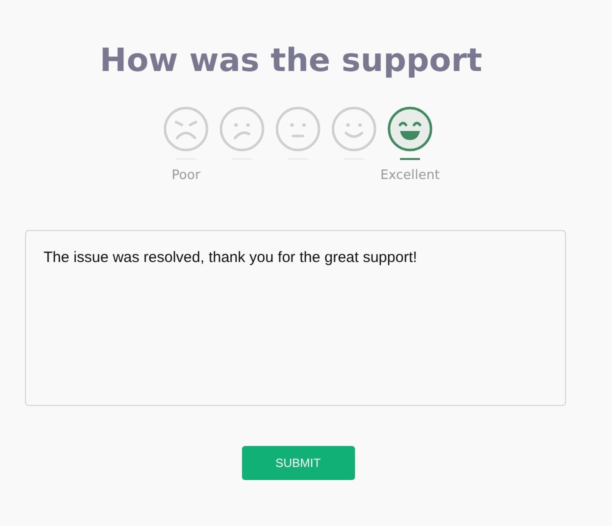  Describe the element at coordinates (186, 175) in the screenshot. I see `rating-label: Poor` at that location.